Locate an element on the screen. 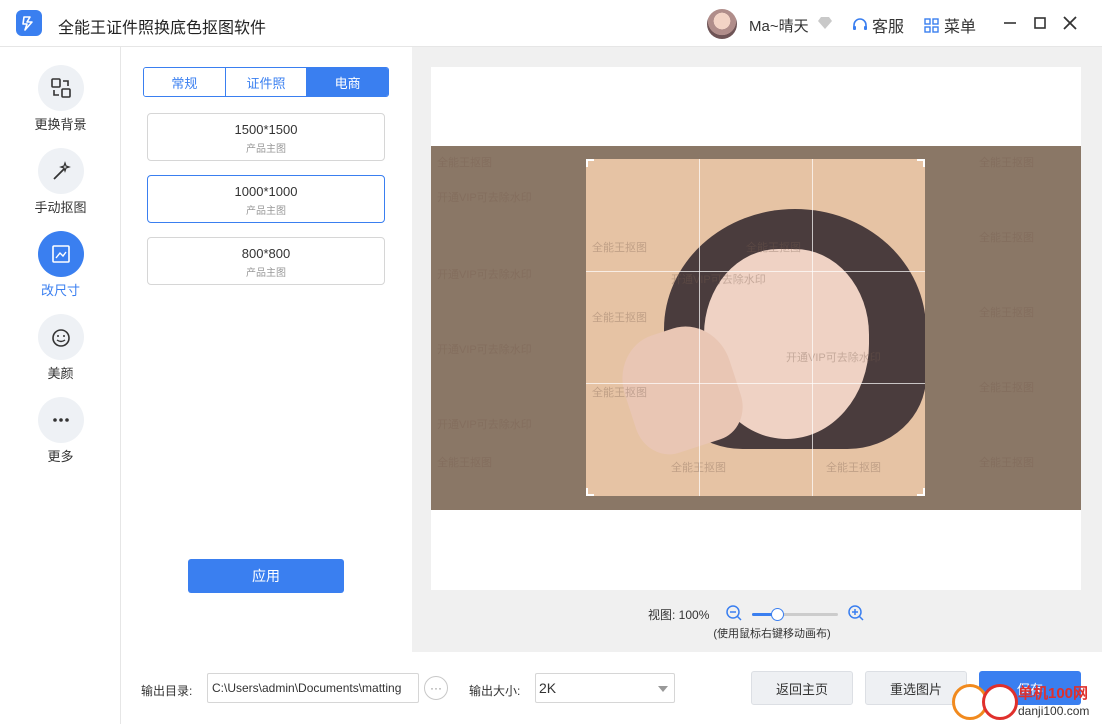 The image size is (1102, 724). sidebar-item-beauty: 美颜 is located at coordinates (60, 348).